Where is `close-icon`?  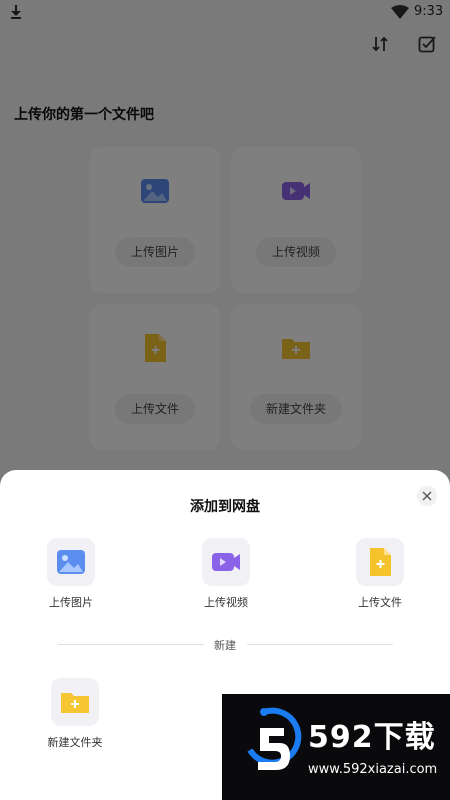
close-icon is located at coordinates (427, 496).